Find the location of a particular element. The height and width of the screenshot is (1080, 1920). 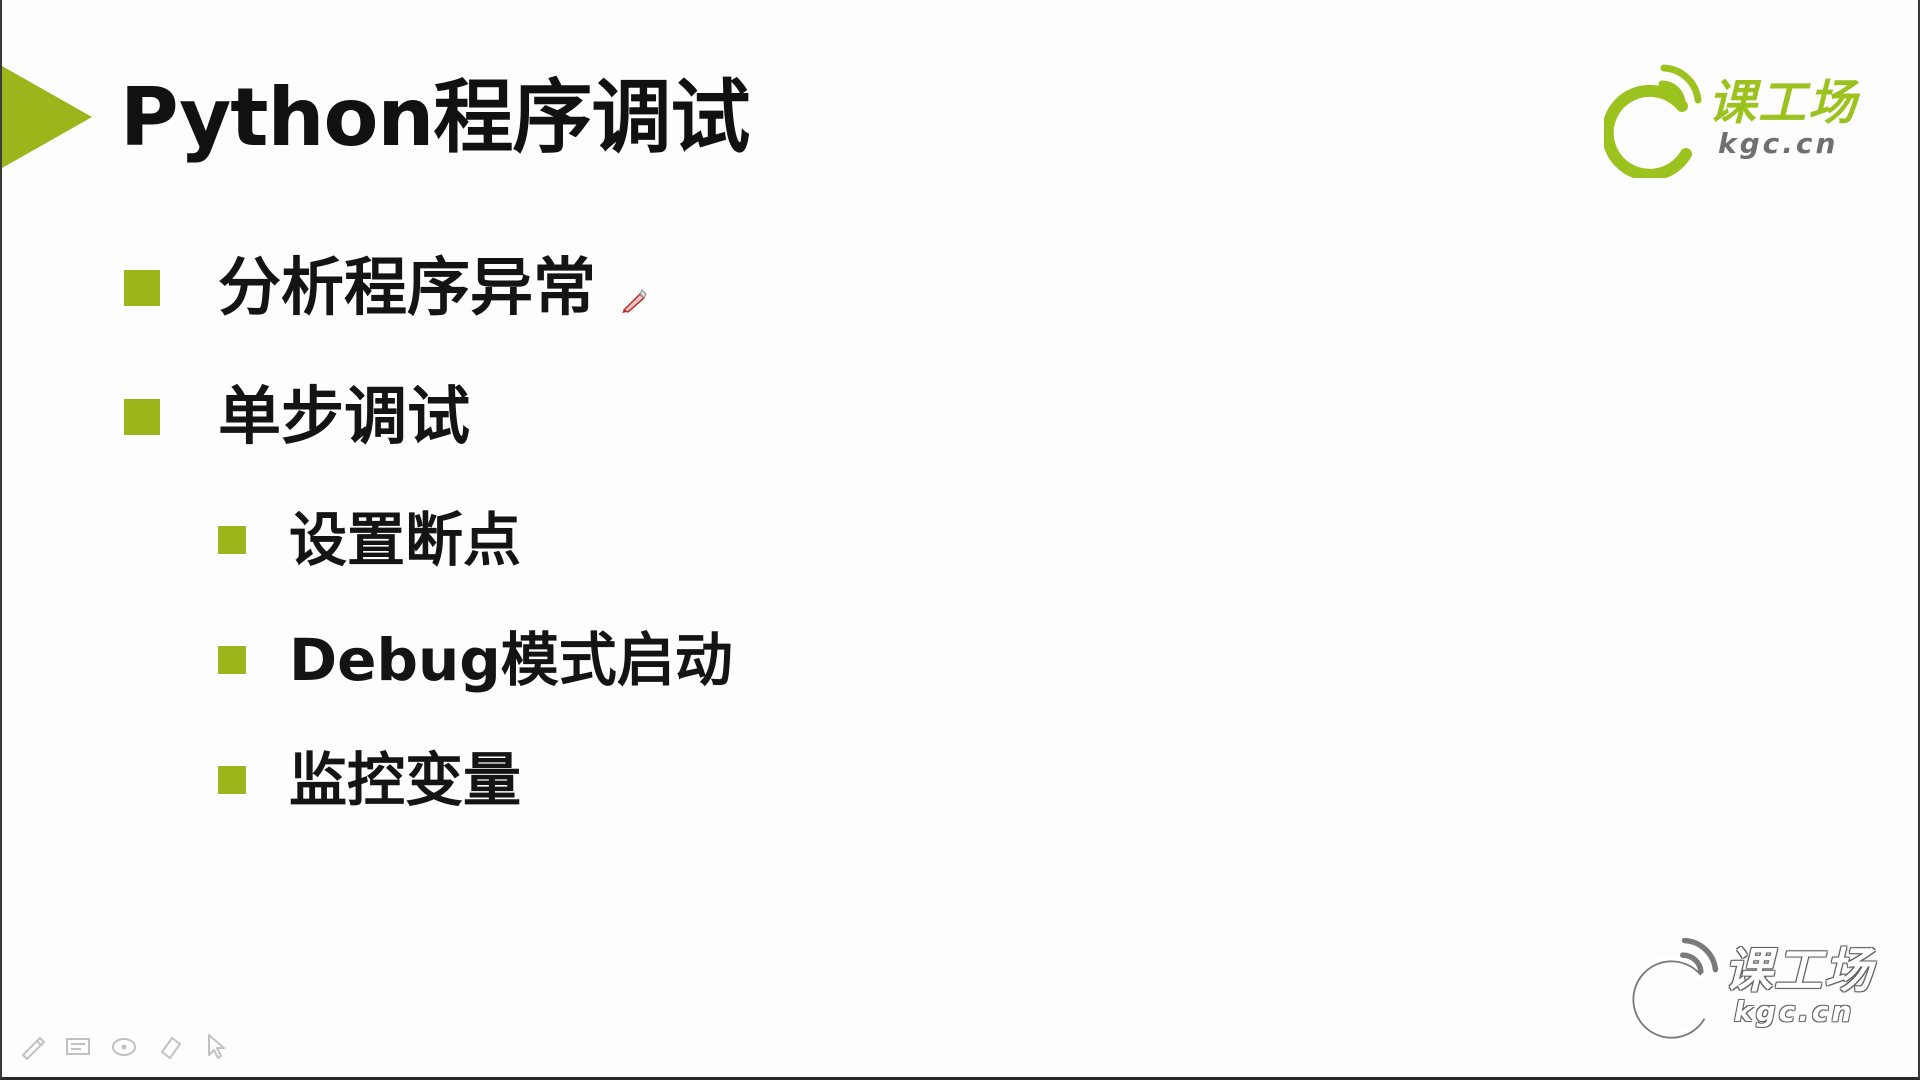

brand-logo-top: 课工场 kgc.cn is located at coordinates (1731, 118).